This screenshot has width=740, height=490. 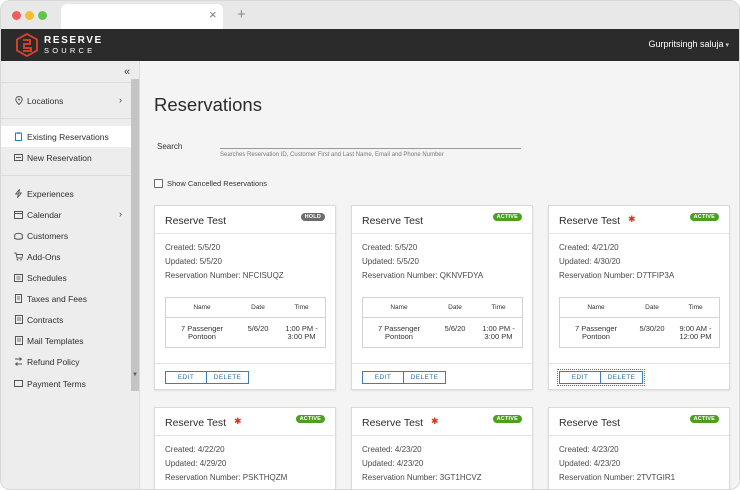 I want to click on sidebar-item-label: Existing Reservations, so click(x=68, y=136).